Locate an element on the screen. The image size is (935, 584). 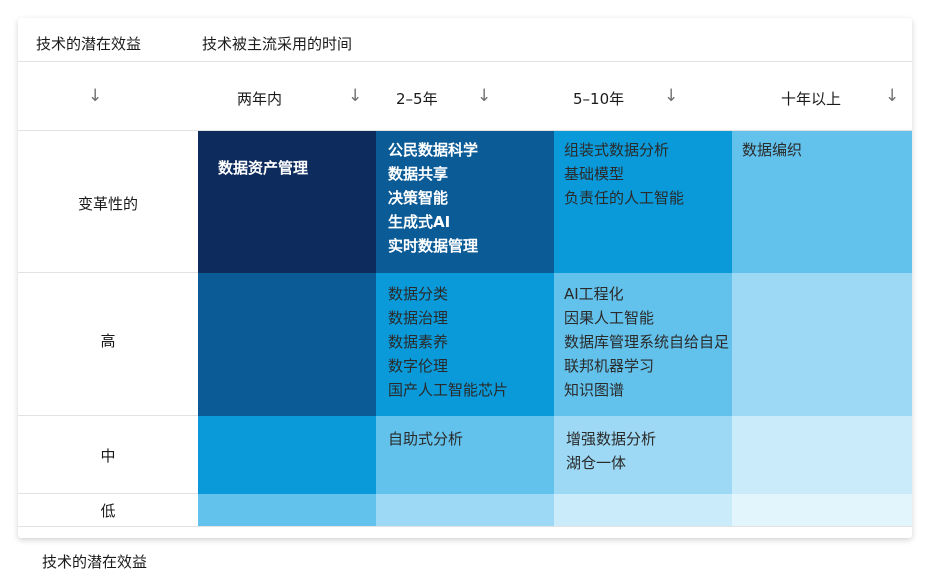
technology-item: 实时数据管理 is located at coordinates (433, 246).